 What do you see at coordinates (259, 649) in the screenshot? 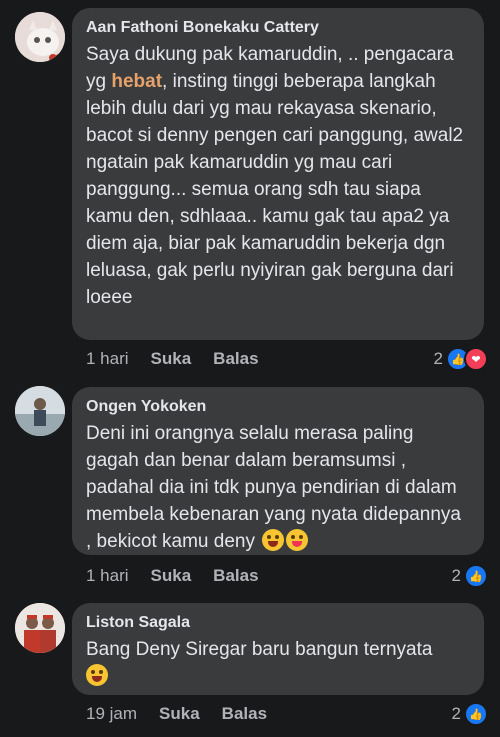
I see `comment-text-part: Bang Deny Siregar baru bangun ternyata` at bounding box center [259, 649].